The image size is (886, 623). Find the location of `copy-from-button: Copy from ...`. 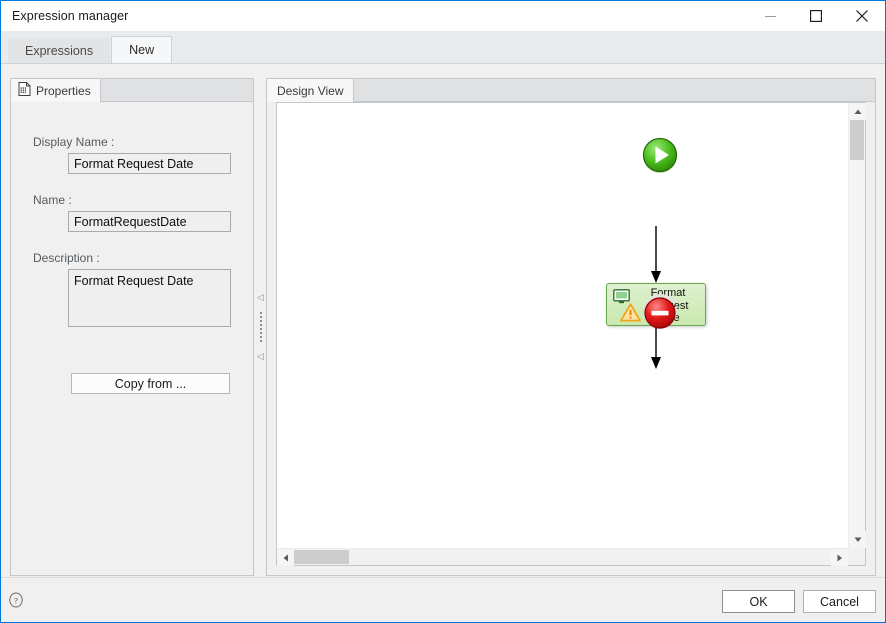

copy-from-button: Copy from ... is located at coordinates (150, 383).